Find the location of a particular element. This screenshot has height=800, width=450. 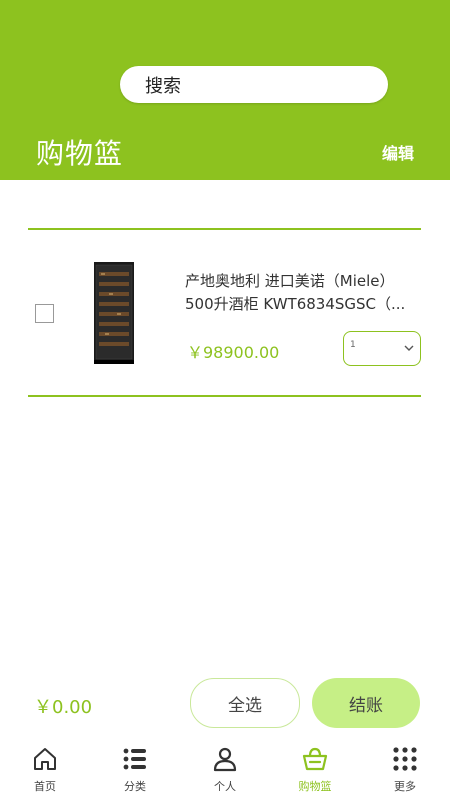

tab-more: 更多 is located at coordinates (405, 770).